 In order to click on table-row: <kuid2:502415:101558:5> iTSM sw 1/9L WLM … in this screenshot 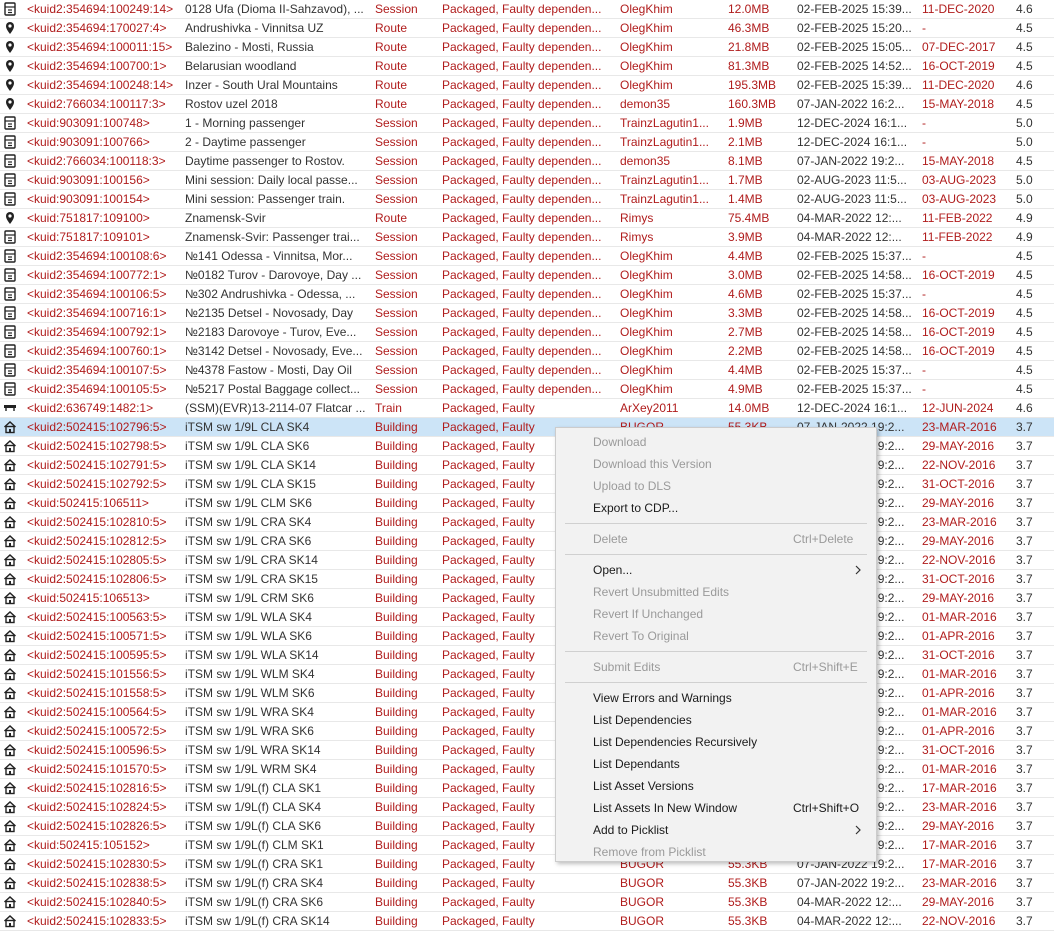, I will do `click(527, 693)`.